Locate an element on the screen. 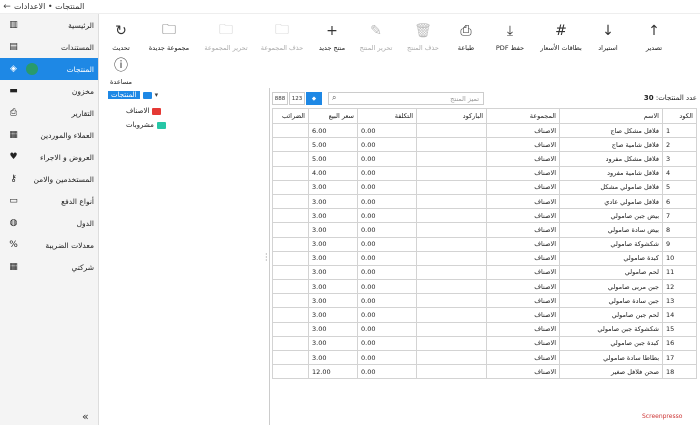 Image resolution: width=700 pixels, height=425 pixels. column-header-taxes: الضرائب is located at coordinates (290, 116).